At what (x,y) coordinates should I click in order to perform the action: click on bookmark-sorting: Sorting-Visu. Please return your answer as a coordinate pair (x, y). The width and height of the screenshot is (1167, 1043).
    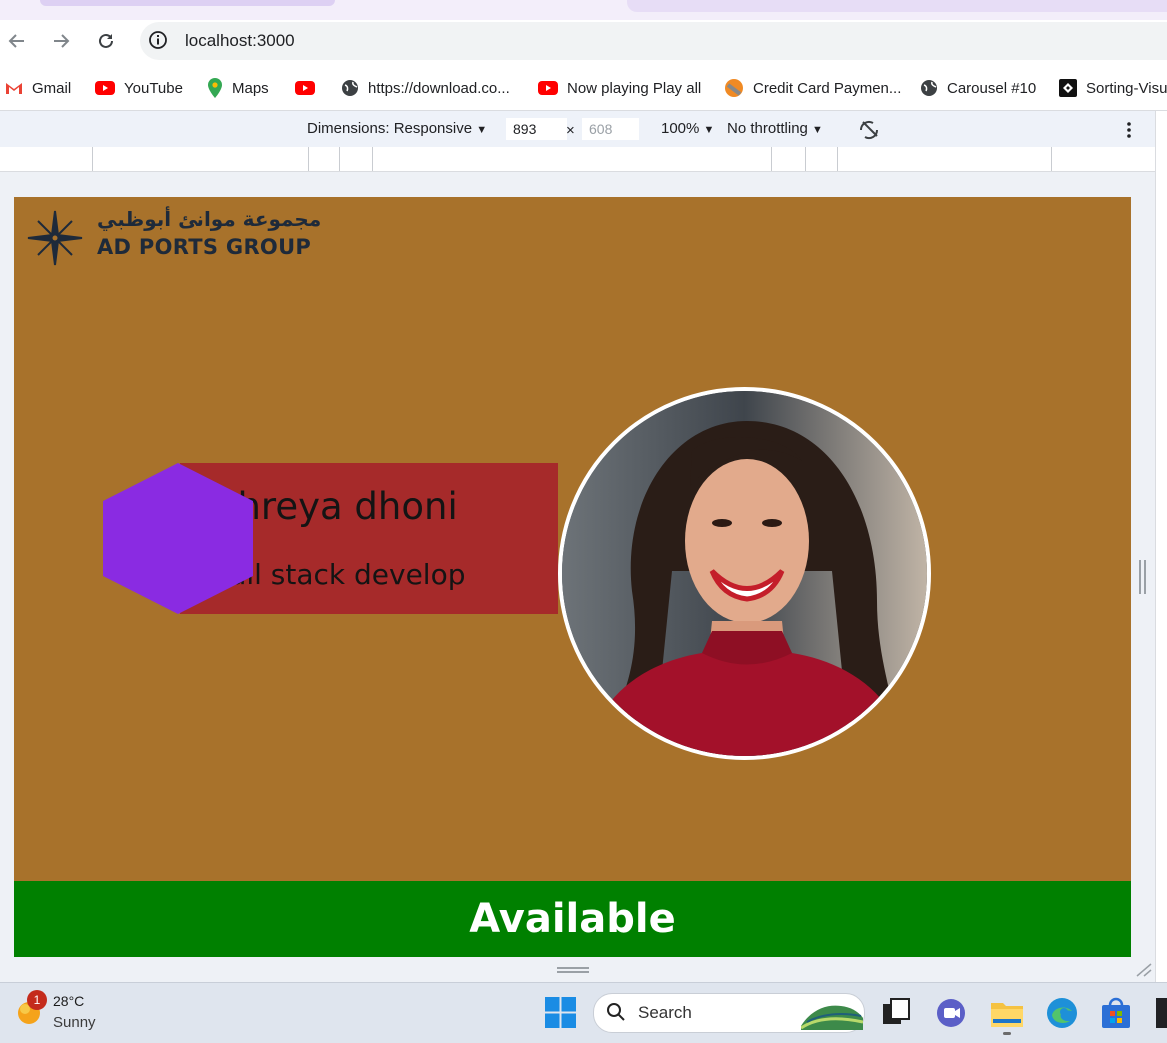
    Looking at the image, I should click on (1113, 88).